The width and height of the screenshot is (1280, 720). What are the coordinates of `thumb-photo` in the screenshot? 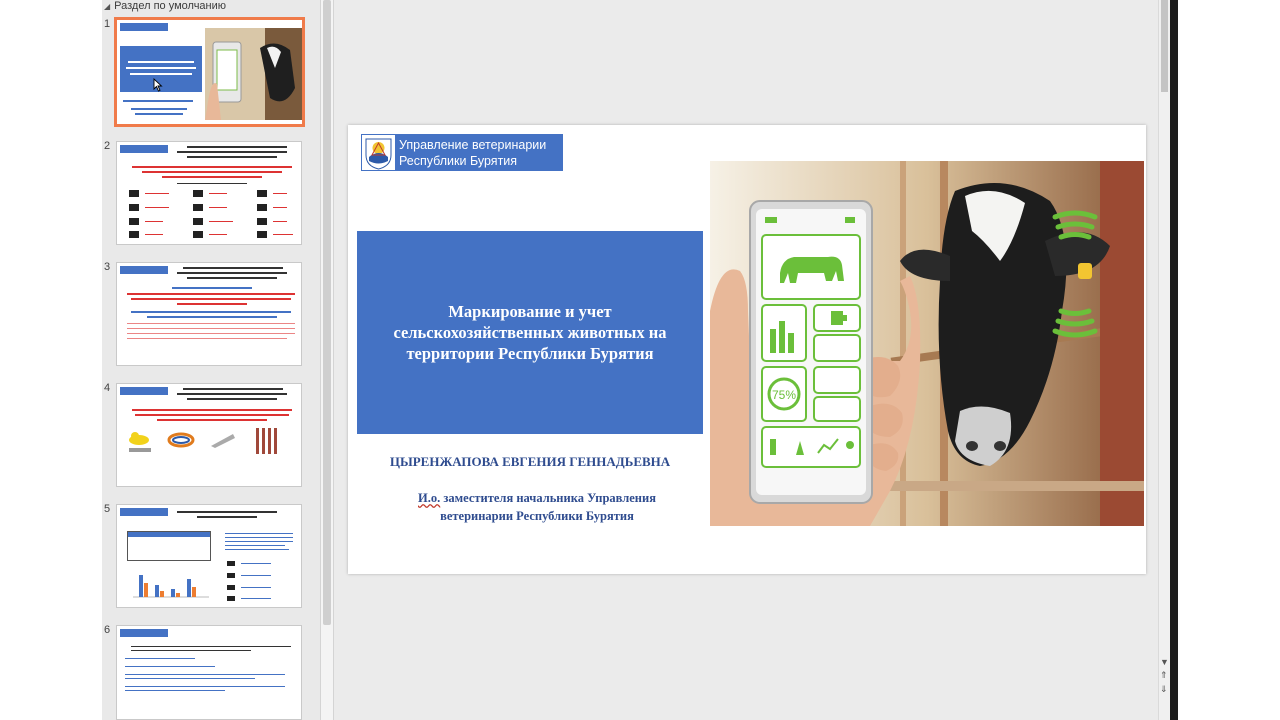 It's located at (253, 74).